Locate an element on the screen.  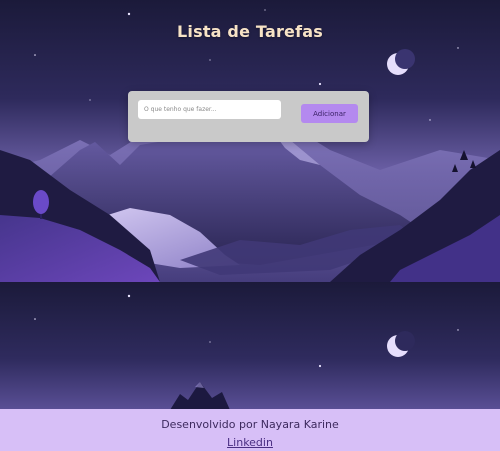
todo-form-card: Adicionar is located at coordinates (248, 116).